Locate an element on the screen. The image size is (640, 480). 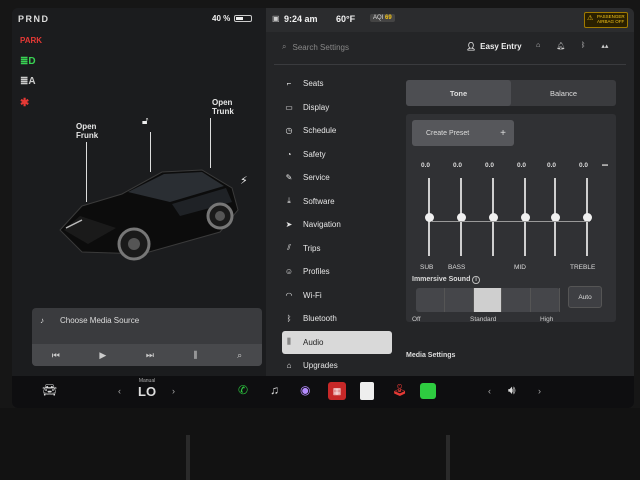
plus-icon: + is located at coordinates (503, 133).